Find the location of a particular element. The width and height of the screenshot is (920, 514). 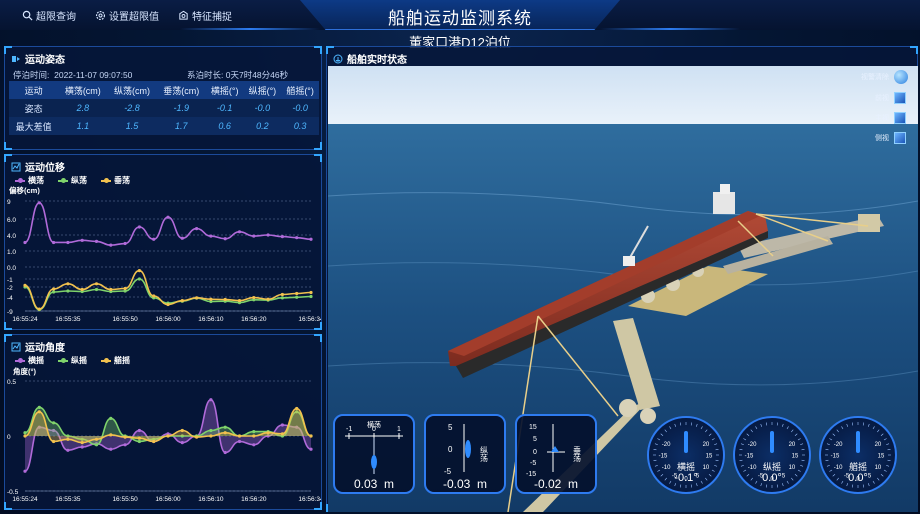

yaw-value: 0.0° is located at coordinates (858, 478).